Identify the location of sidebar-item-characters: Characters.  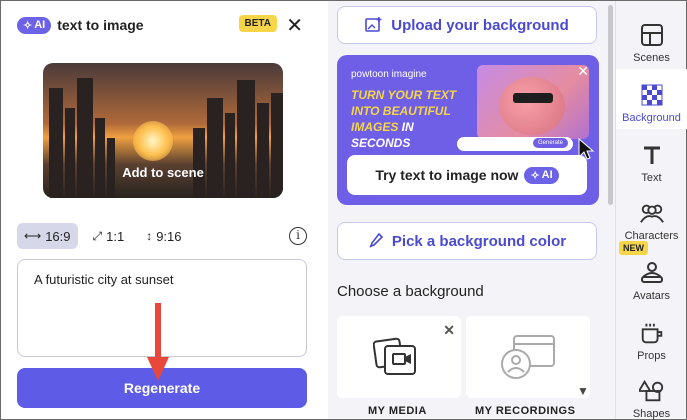
(651, 217).